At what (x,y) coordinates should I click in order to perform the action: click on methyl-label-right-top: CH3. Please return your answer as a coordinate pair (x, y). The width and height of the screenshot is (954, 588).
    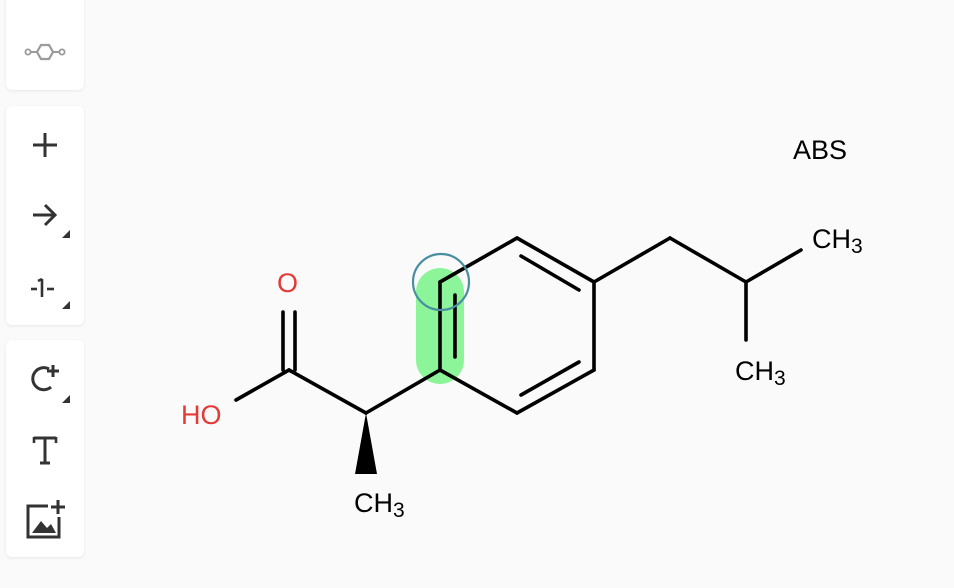
    Looking at the image, I should click on (837, 241).